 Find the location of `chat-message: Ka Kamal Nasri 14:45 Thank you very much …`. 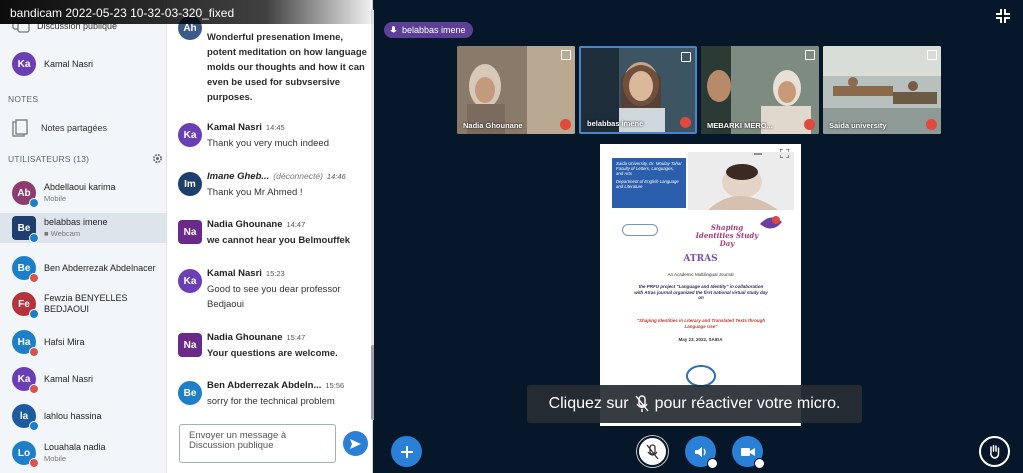

chat-message: Ka Kamal Nasri 14:45 Thank you very much … is located at coordinates (273, 142).